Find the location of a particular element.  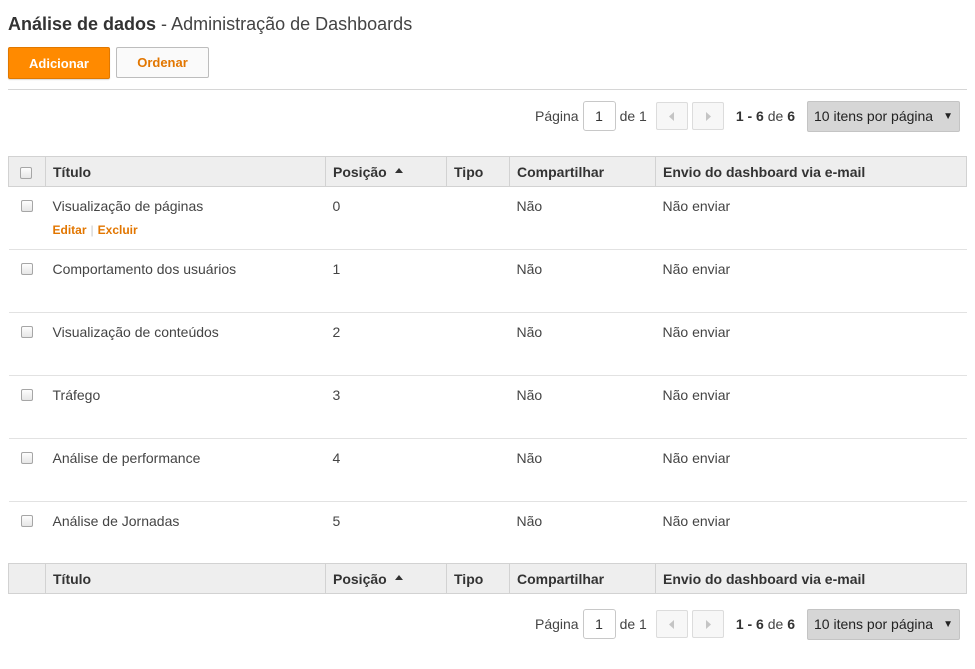

row-title: Visualização de páginas is located at coordinates (128, 206).